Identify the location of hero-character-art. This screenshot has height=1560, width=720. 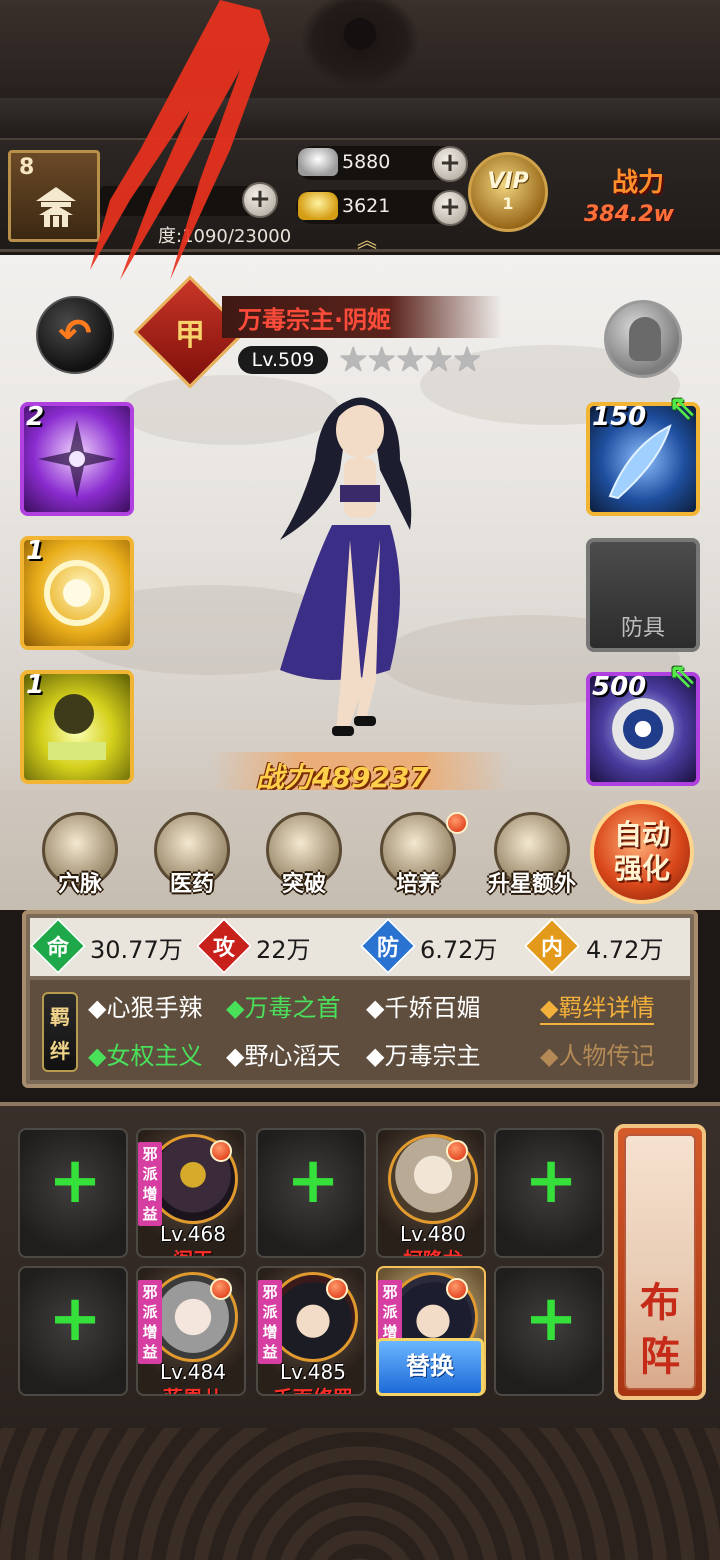
(360, 565).